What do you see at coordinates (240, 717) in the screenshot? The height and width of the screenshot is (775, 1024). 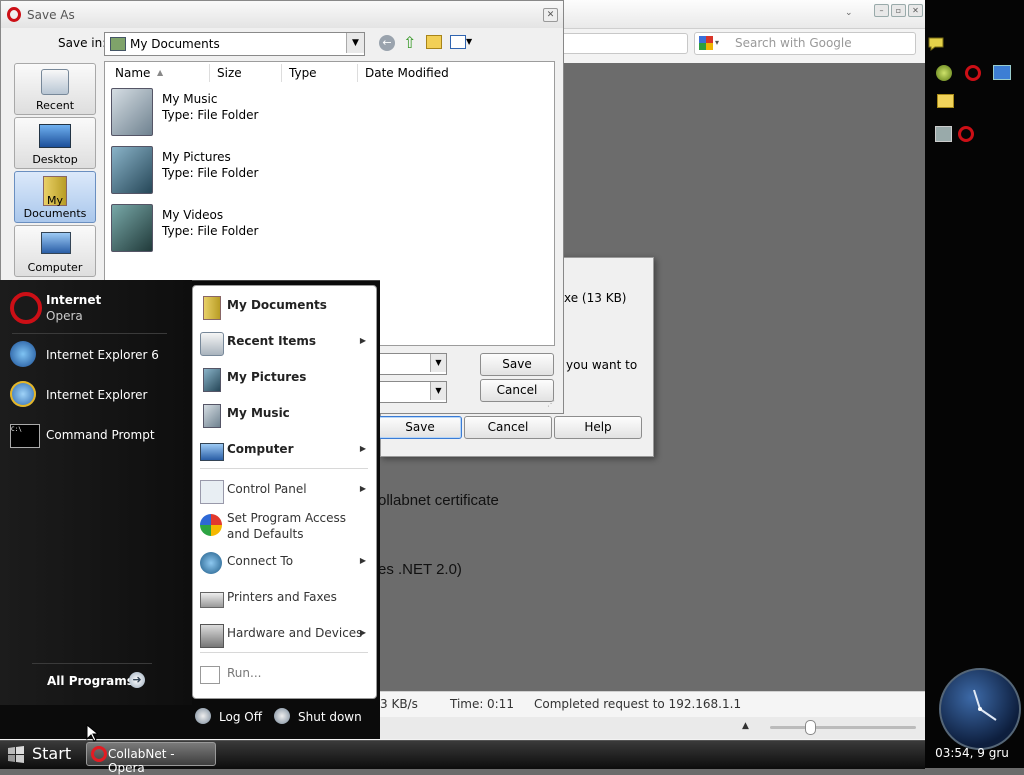 I see `log-off-label: Log Off` at bounding box center [240, 717].